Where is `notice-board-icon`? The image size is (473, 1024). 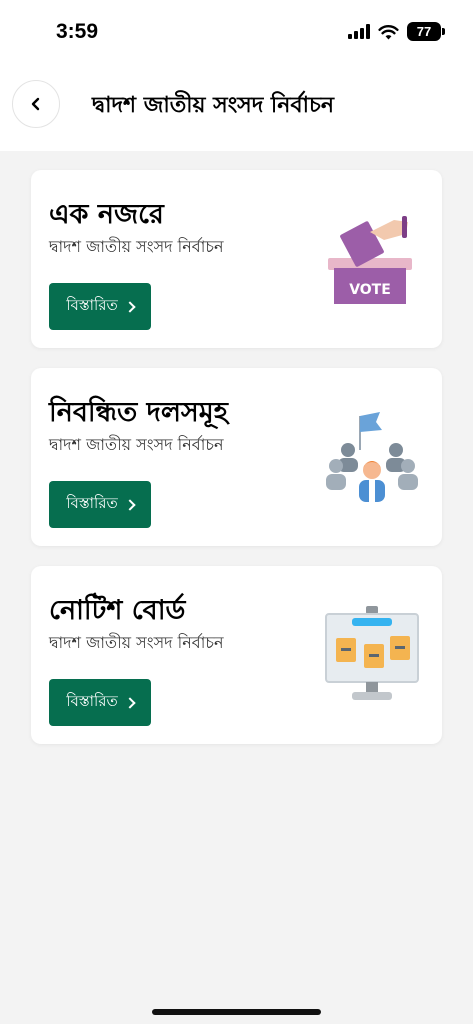
notice-board-icon is located at coordinates (372, 653).